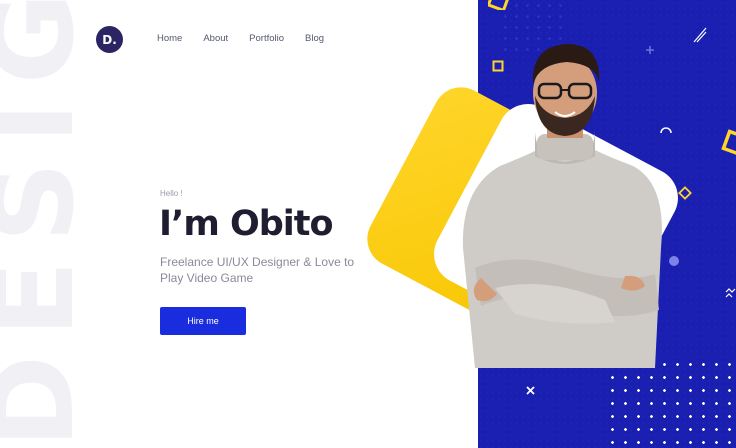 Image resolution: width=736 pixels, height=448 pixels. I want to click on logo: D., so click(109, 39).